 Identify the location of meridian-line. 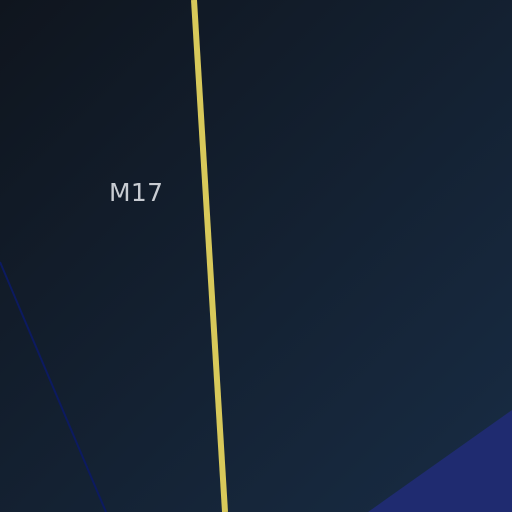
(209, 256).